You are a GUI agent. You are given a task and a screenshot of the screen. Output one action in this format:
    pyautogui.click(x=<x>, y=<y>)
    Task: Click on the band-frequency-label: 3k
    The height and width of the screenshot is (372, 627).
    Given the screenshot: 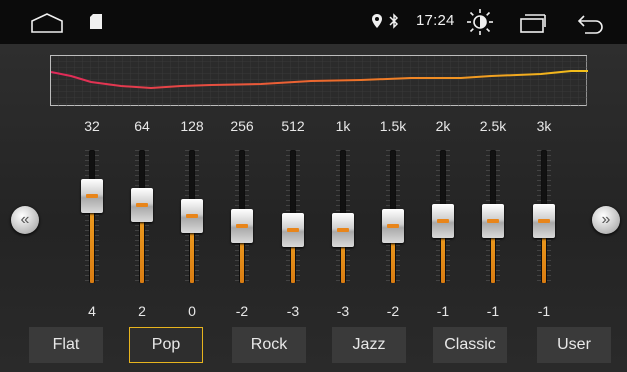 What is the action you would take?
    pyautogui.click(x=544, y=126)
    